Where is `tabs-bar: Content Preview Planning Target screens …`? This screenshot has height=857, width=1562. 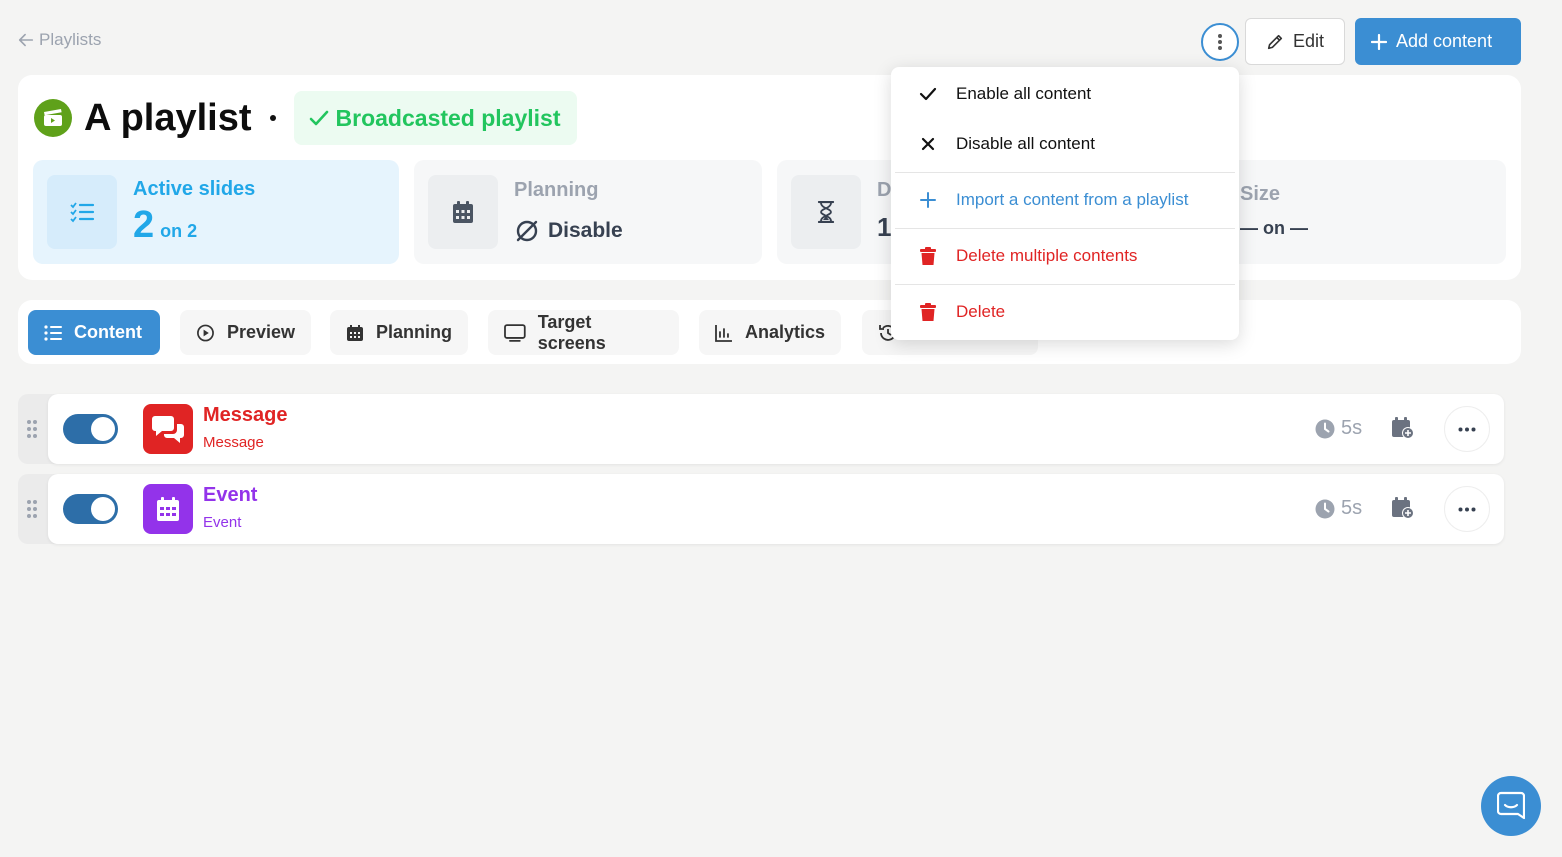 tabs-bar: Content Preview Planning Target screens … is located at coordinates (769, 332).